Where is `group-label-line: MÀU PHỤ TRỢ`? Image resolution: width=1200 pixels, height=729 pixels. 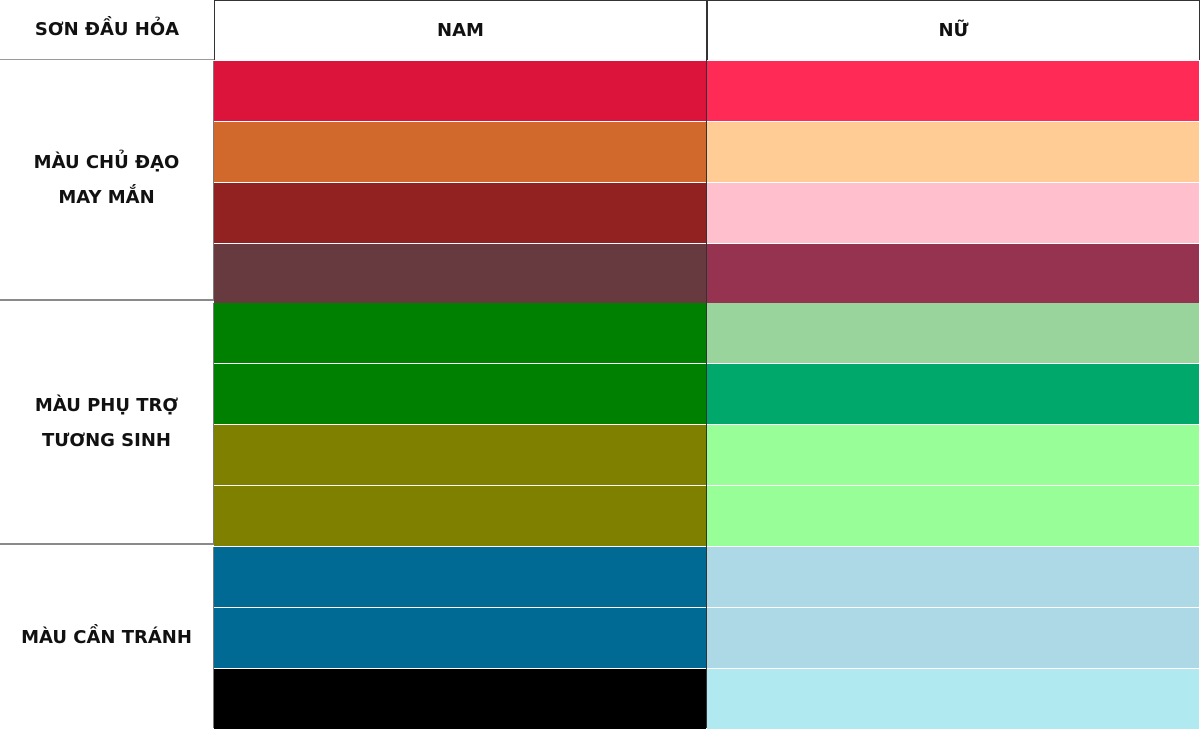
group-label-line: MÀU PHỤ TRỢ is located at coordinates (106, 405).